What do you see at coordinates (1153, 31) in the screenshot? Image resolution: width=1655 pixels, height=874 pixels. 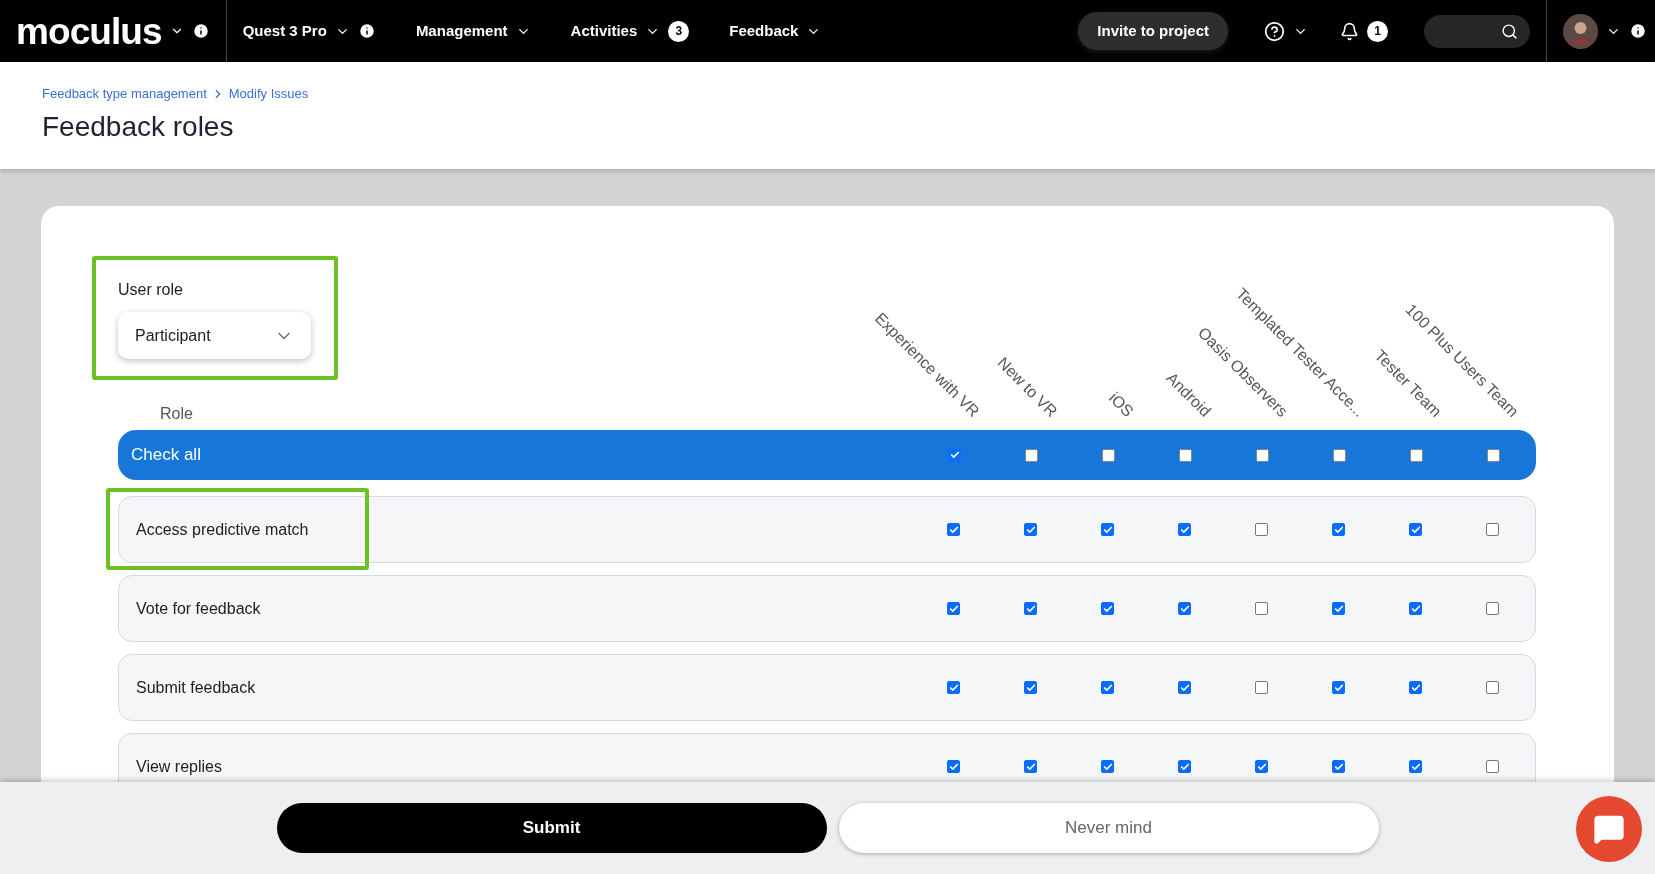 I see `invite-button: Invite to project` at bounding box center [1153, 31].